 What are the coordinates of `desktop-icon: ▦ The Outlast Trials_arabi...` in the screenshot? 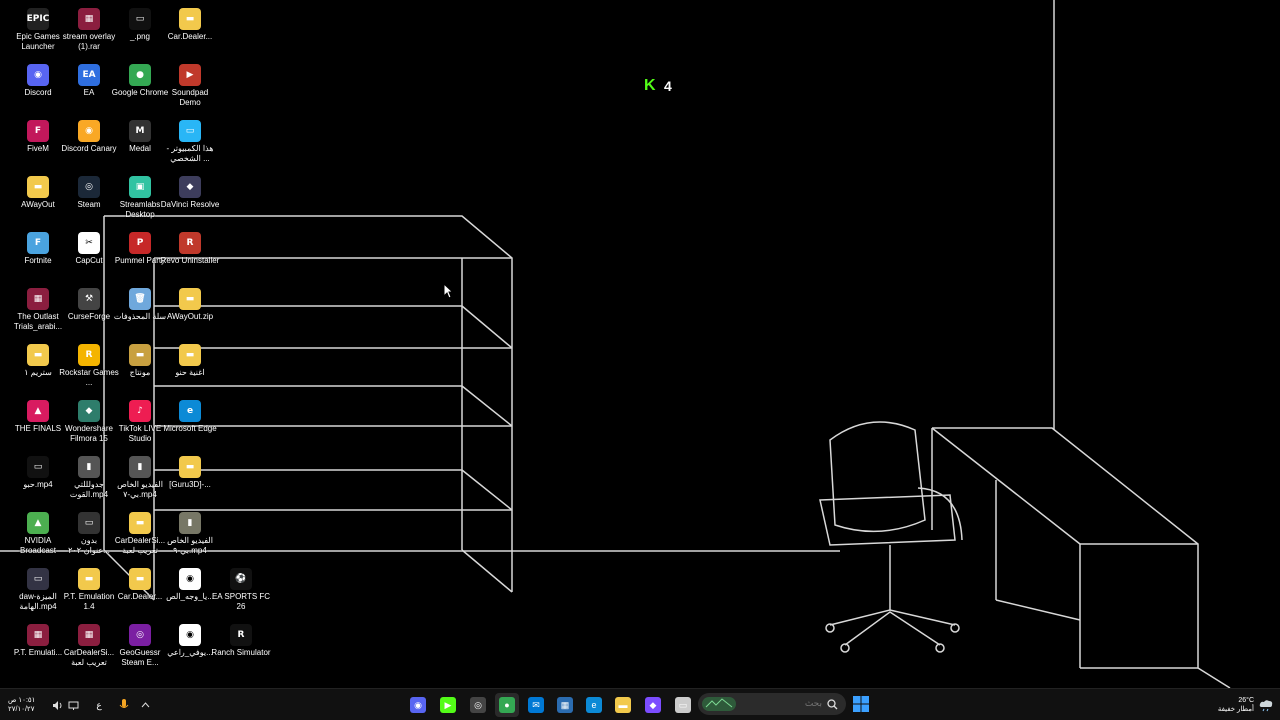 It's located at (38, 311).